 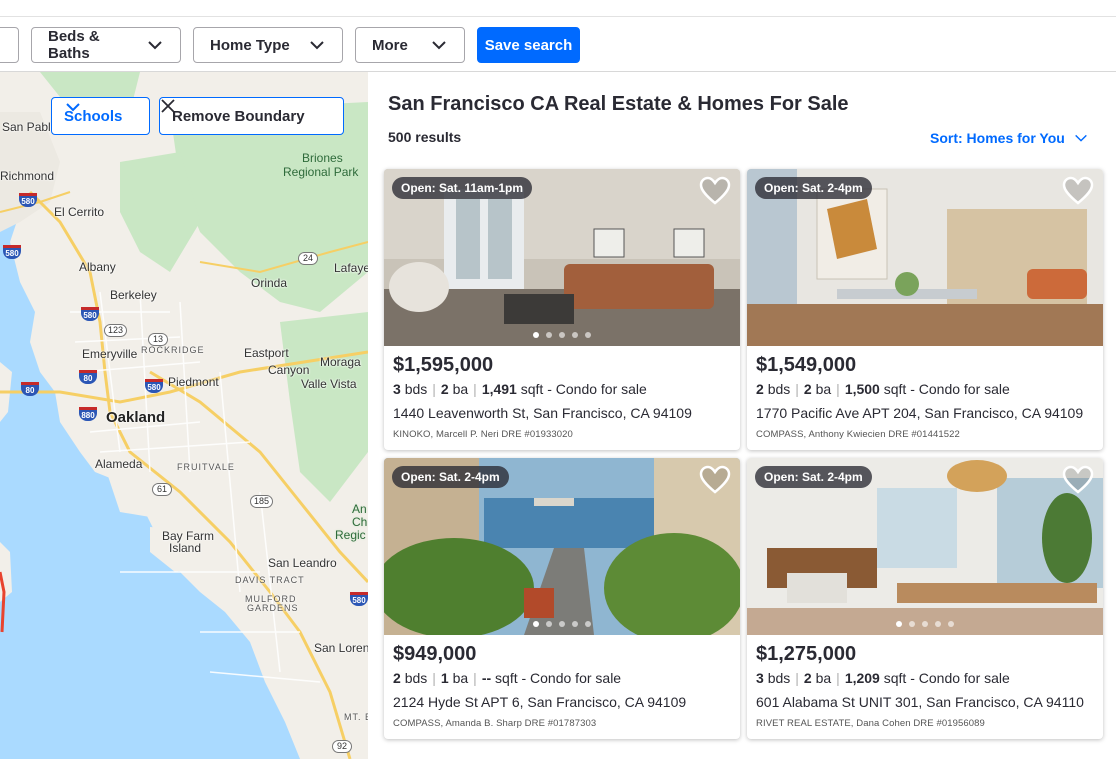 I want to click on map-label: San Leandro, so click(x=302, y=563).